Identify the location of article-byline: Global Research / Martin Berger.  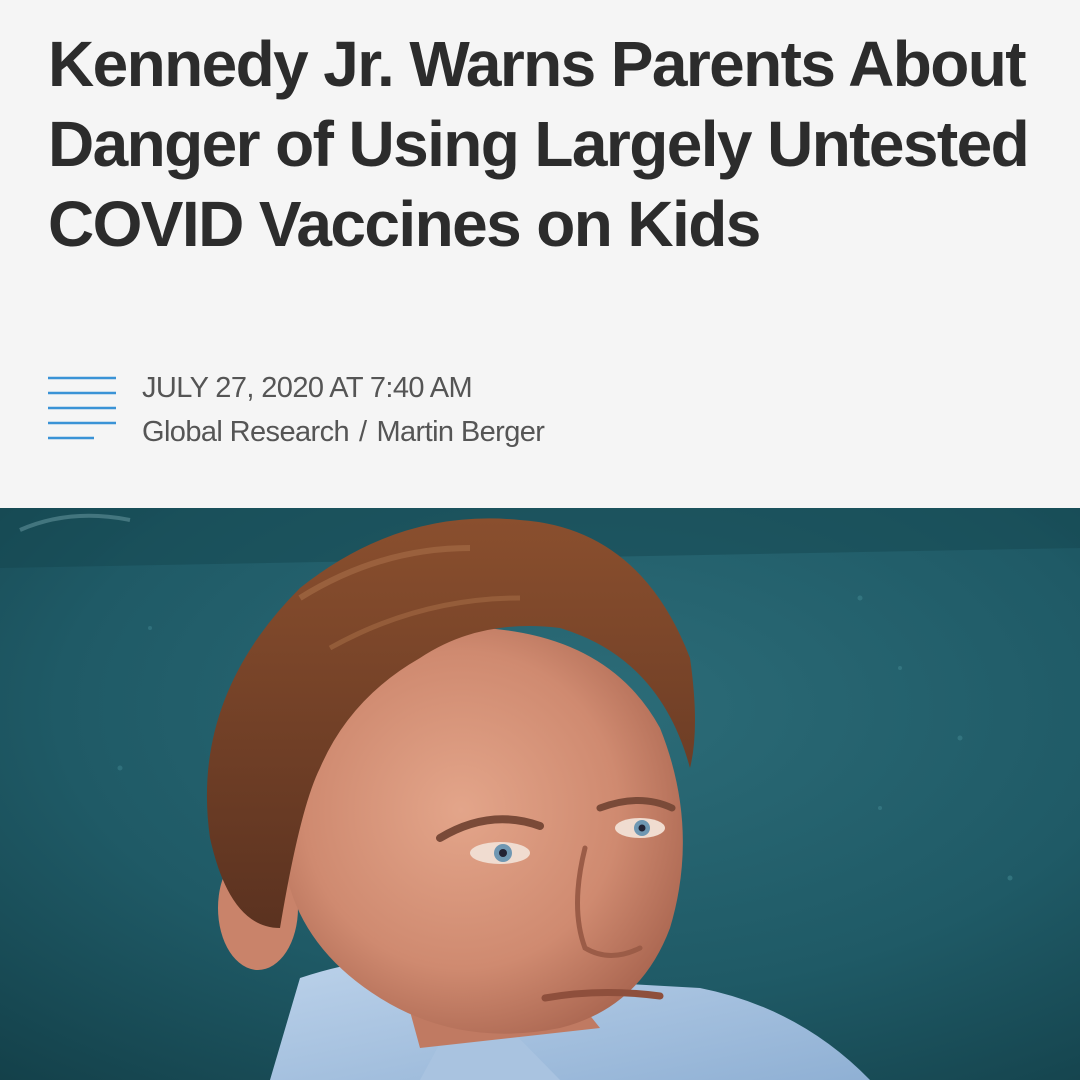
(343, 432).